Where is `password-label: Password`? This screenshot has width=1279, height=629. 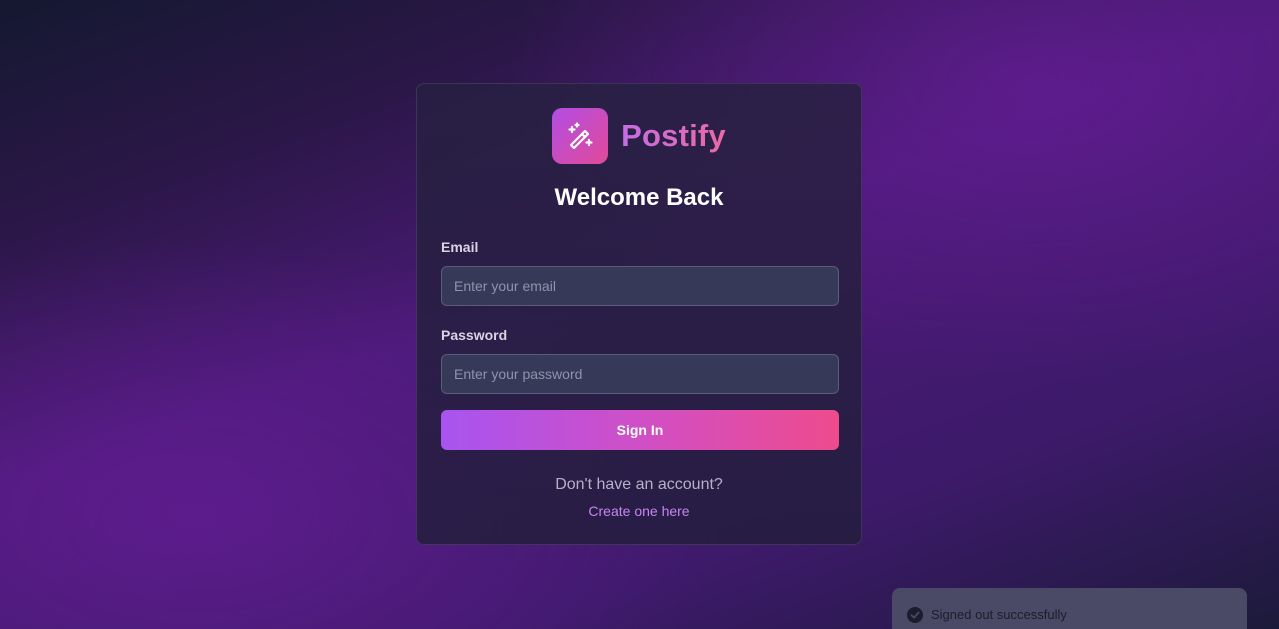 password-label: Password is located at coordinates (474, 335).